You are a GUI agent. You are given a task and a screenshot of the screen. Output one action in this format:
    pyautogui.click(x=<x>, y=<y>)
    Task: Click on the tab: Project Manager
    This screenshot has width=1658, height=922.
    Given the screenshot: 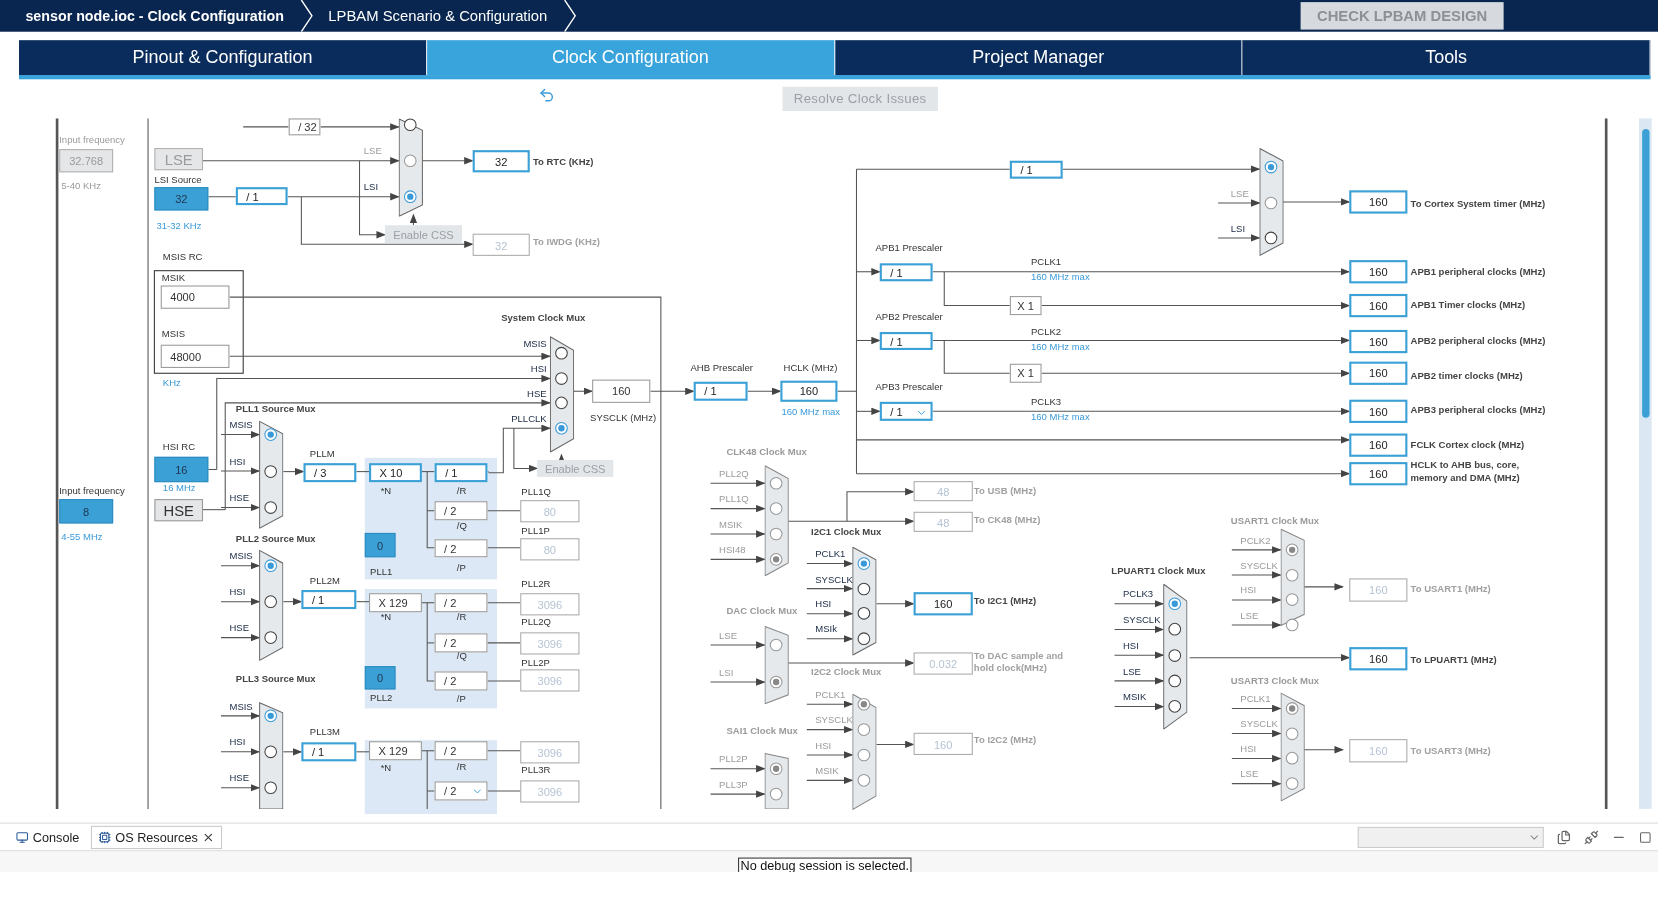 What is the action you would take?
    pyautogui.click(x=1038, y=58)
    